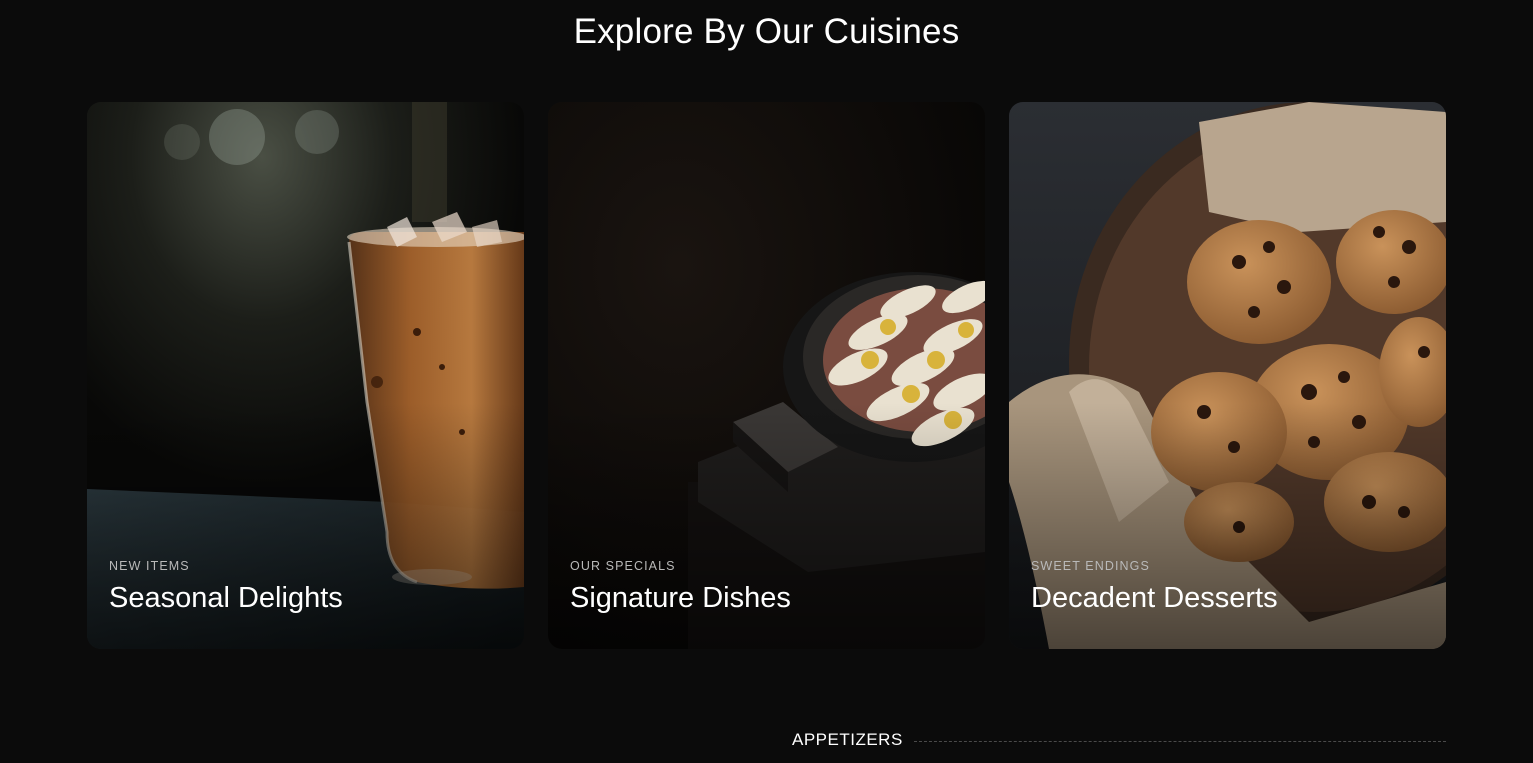 Image resolution: width=1533 pixels, height=763 pixels. I want to click on card-eyebrow: OUR SPECIALS, so click(623, 566).